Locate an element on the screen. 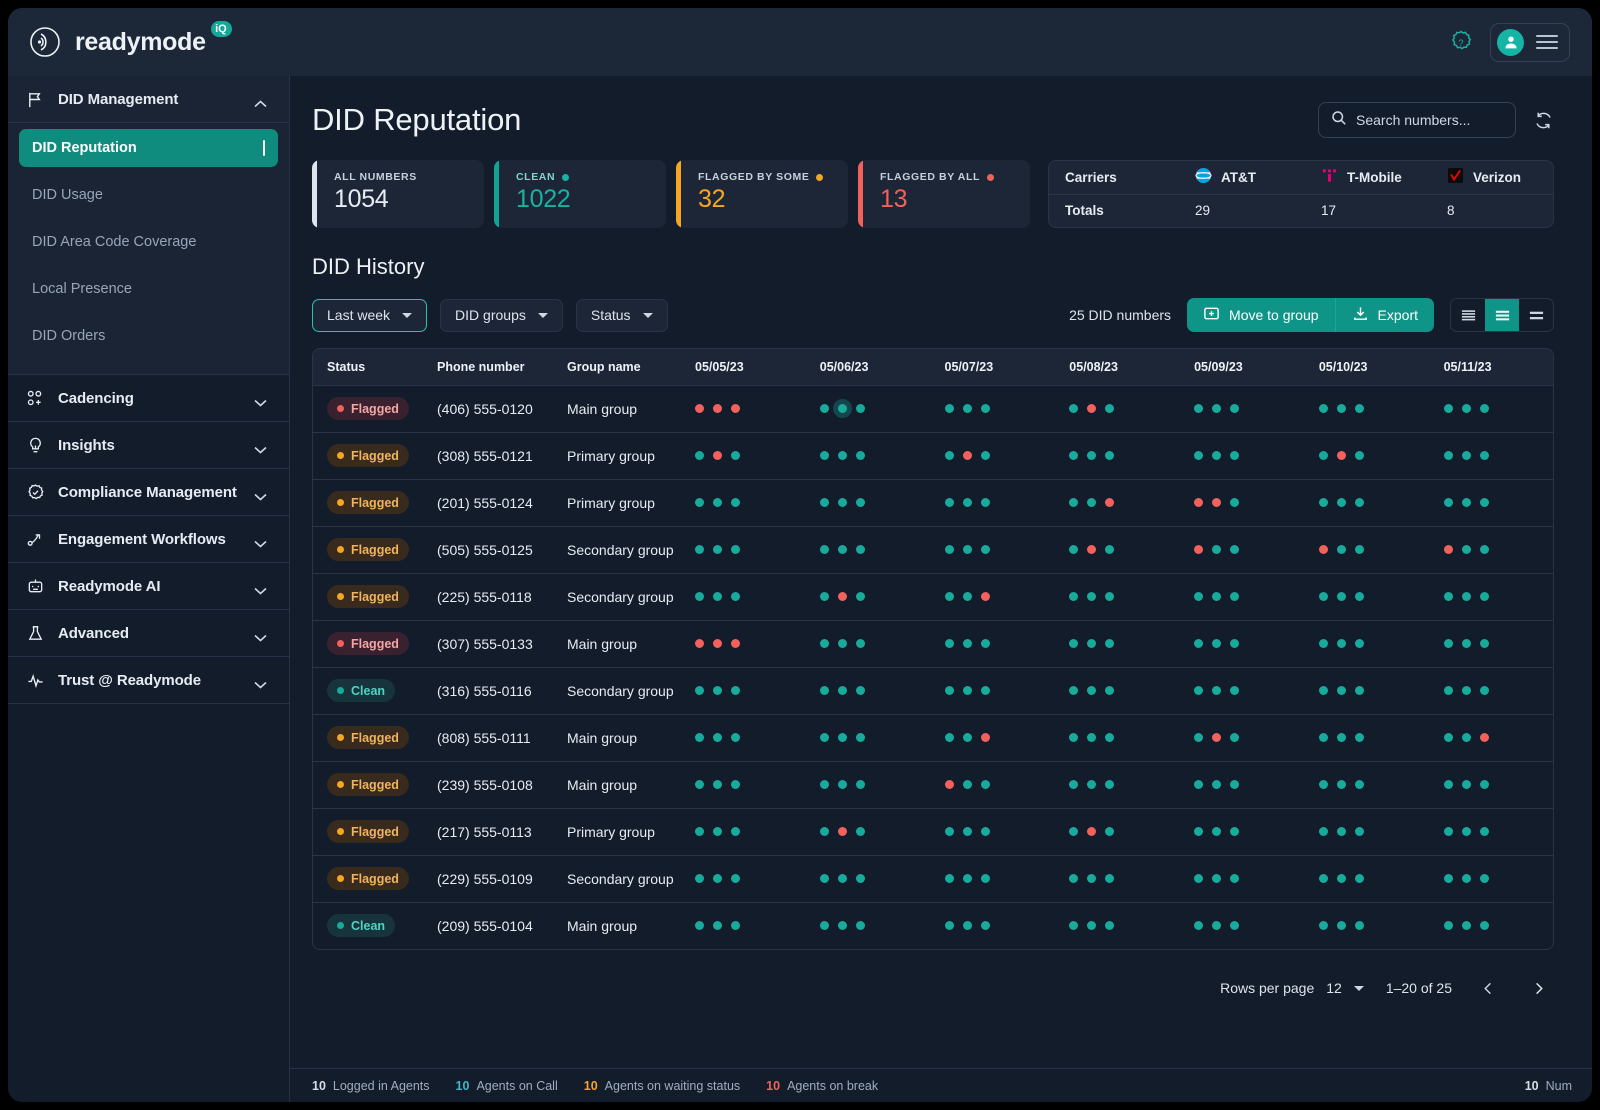 The height and width of the screenshot is (1110, 1600). sidebar-item-did-orders: DID Orders is located at coordinates (148, 336).